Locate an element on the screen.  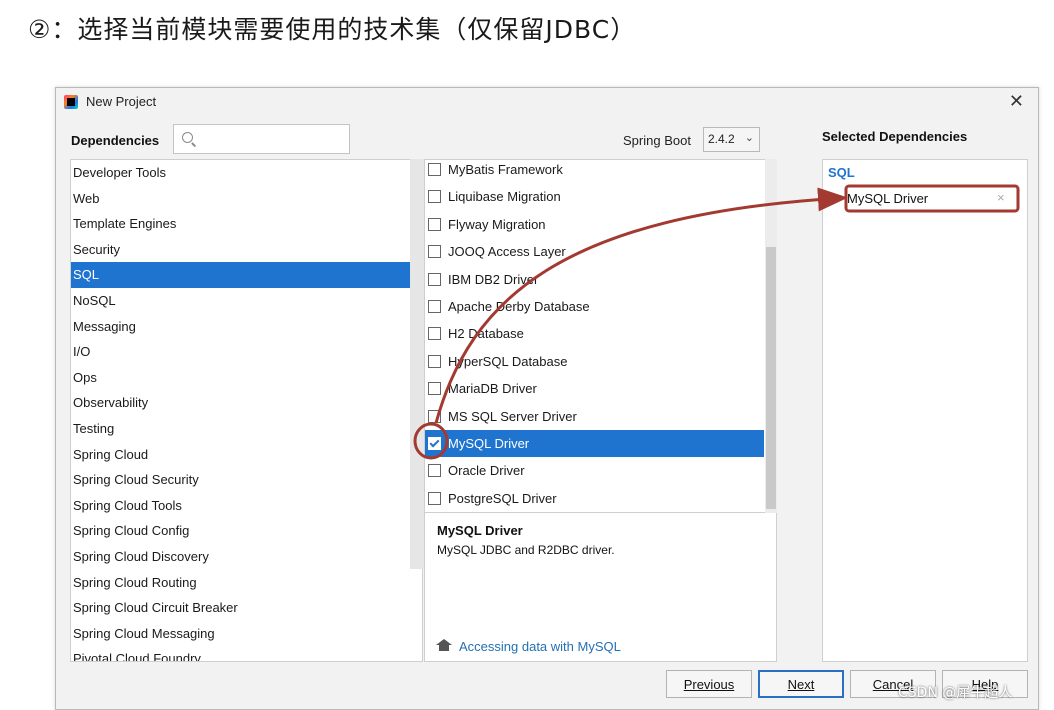
dependency-item: HyperSQL Database is located at coordinates (600, 361).